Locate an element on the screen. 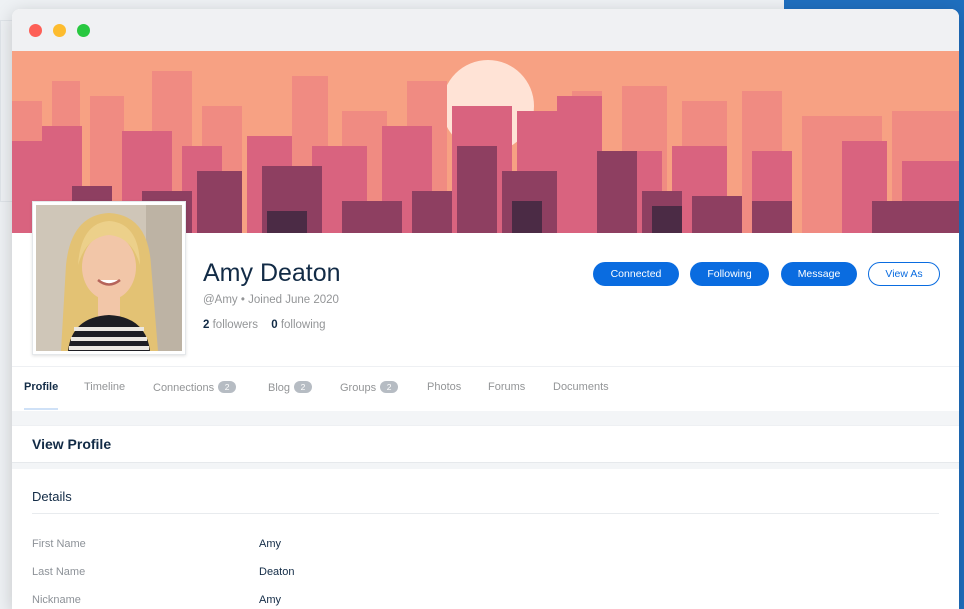 This screenshot has height=609, width=964. tab-connections: Connections 2 is located at coordinates (195, 387).